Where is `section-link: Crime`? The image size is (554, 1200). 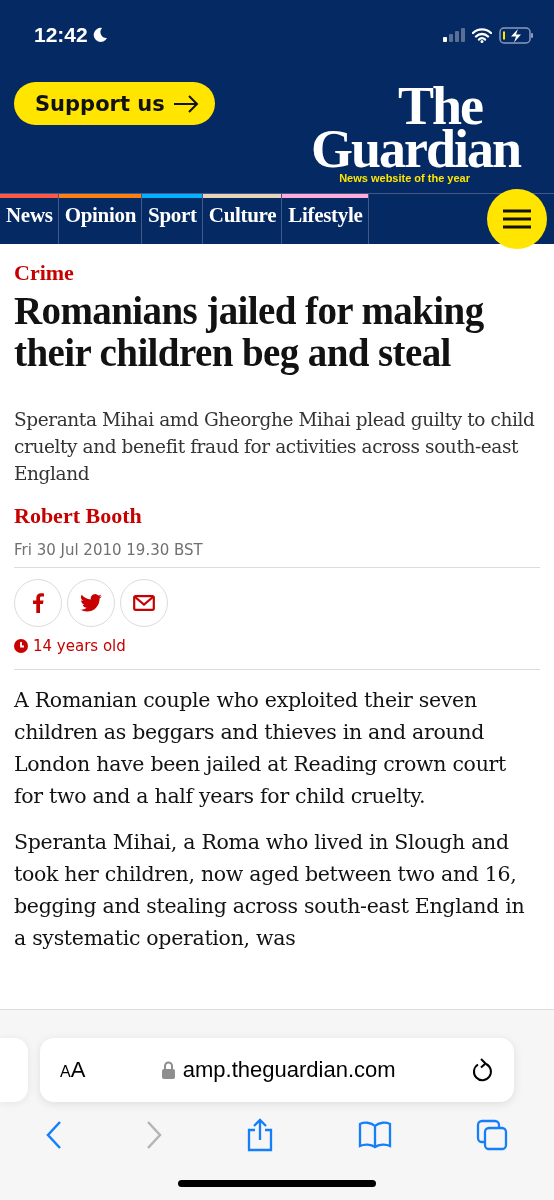 section-link: Crime is located at coordinates (277, 273).